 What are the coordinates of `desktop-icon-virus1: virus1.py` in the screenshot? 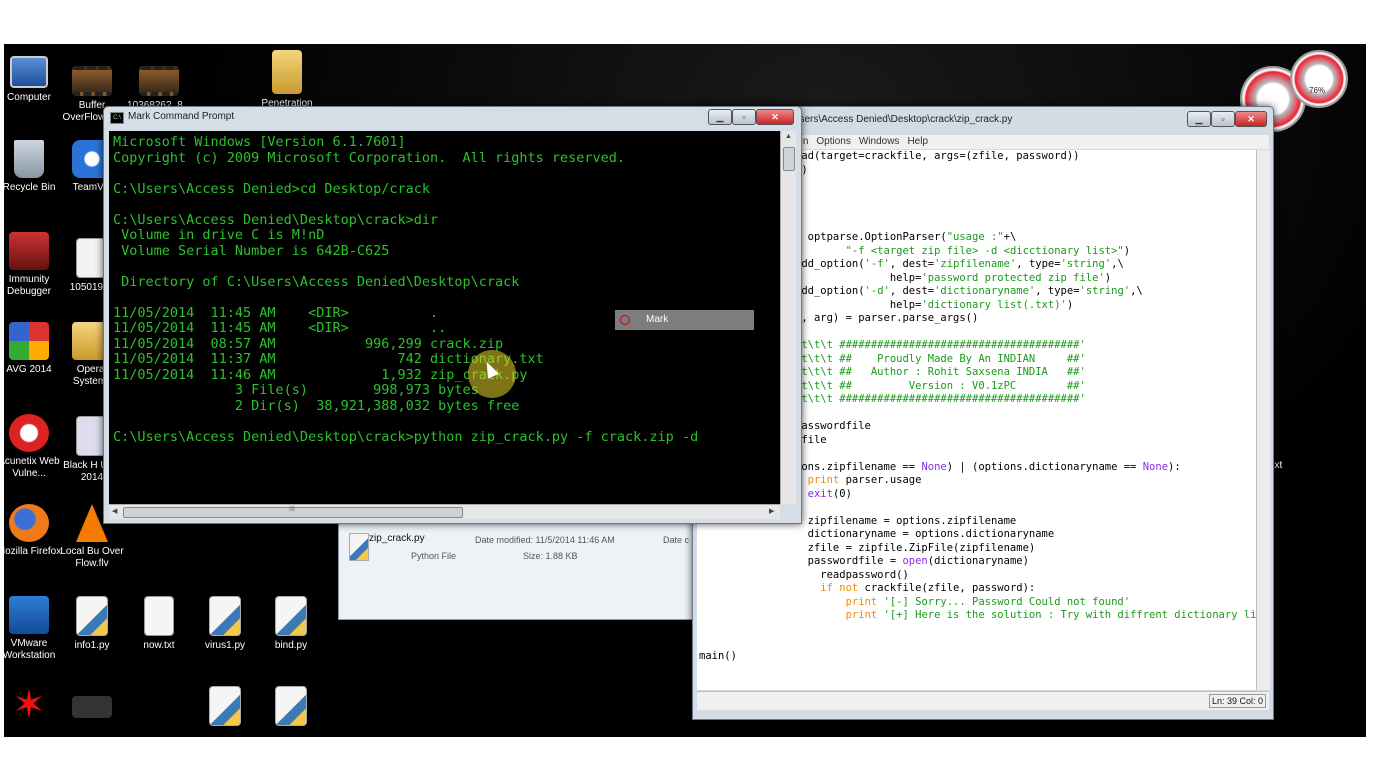 It's located at (225, 624).